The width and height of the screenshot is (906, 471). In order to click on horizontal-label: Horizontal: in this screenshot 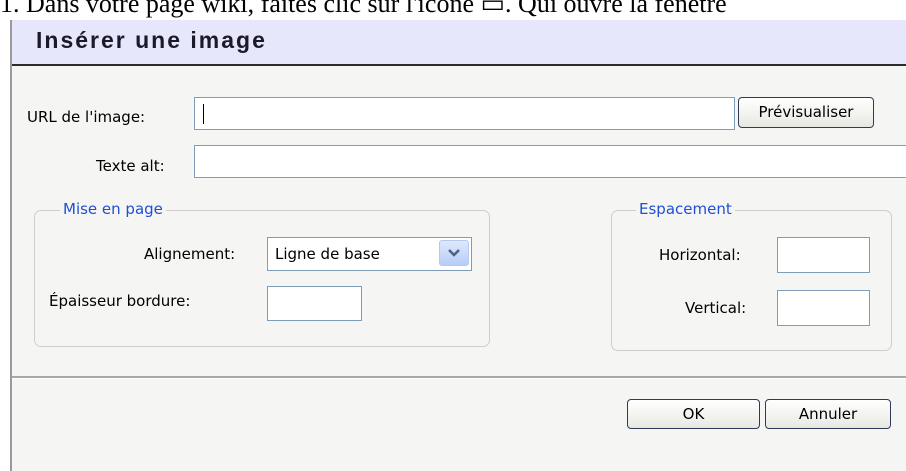, I will do `click(700, 255)`.